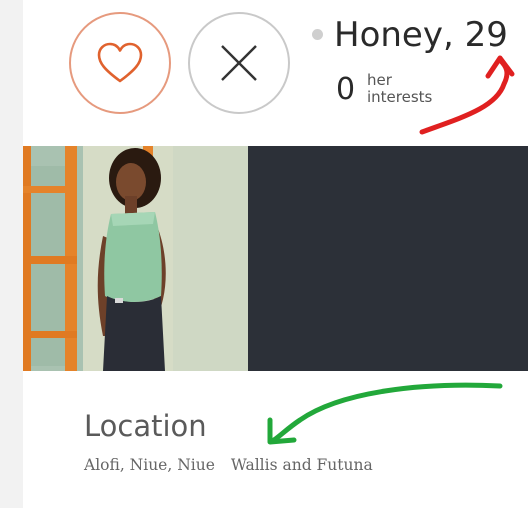 The height and width of the screenshot is (508, 528). I want to click on location-heading: Location, so click(145, 426).